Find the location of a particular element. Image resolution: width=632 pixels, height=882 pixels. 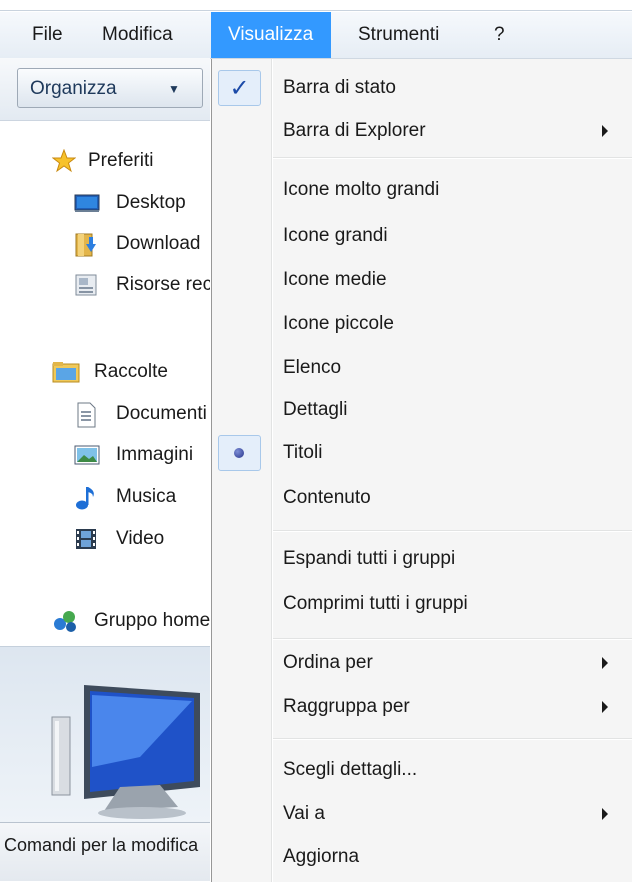

menu-item-label: Aggiorna is located at coordinates (321, 856).